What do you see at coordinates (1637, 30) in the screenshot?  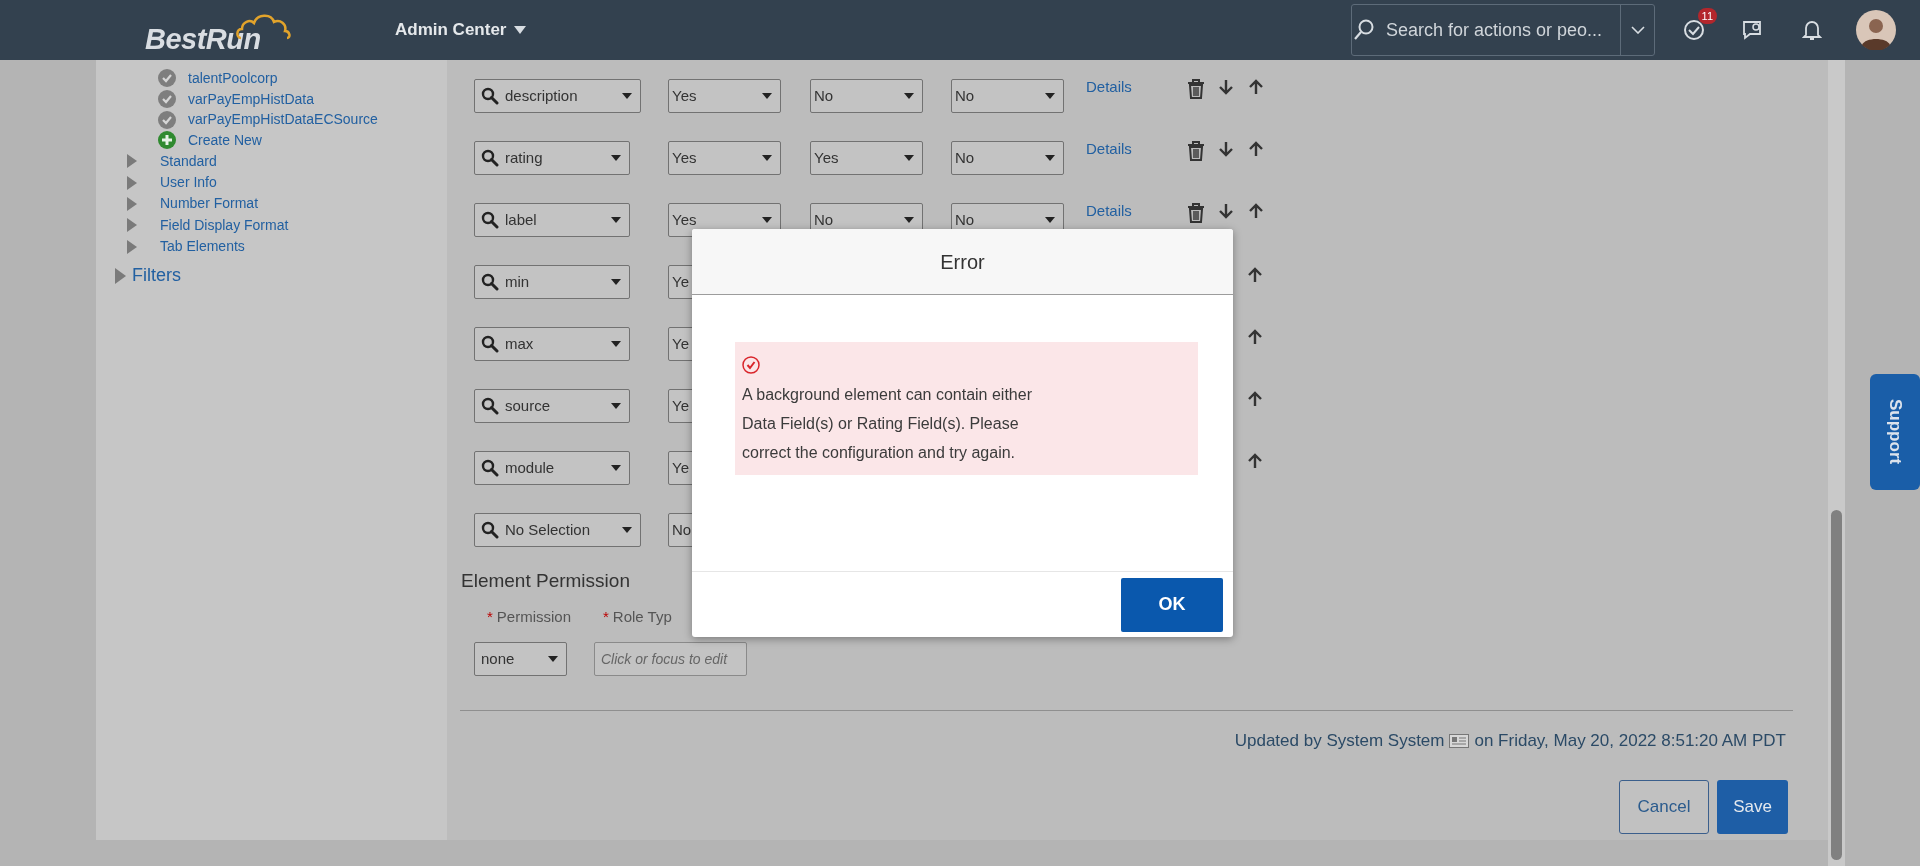 I see `chevron-down-icon` at bounding box center [1637, 30].